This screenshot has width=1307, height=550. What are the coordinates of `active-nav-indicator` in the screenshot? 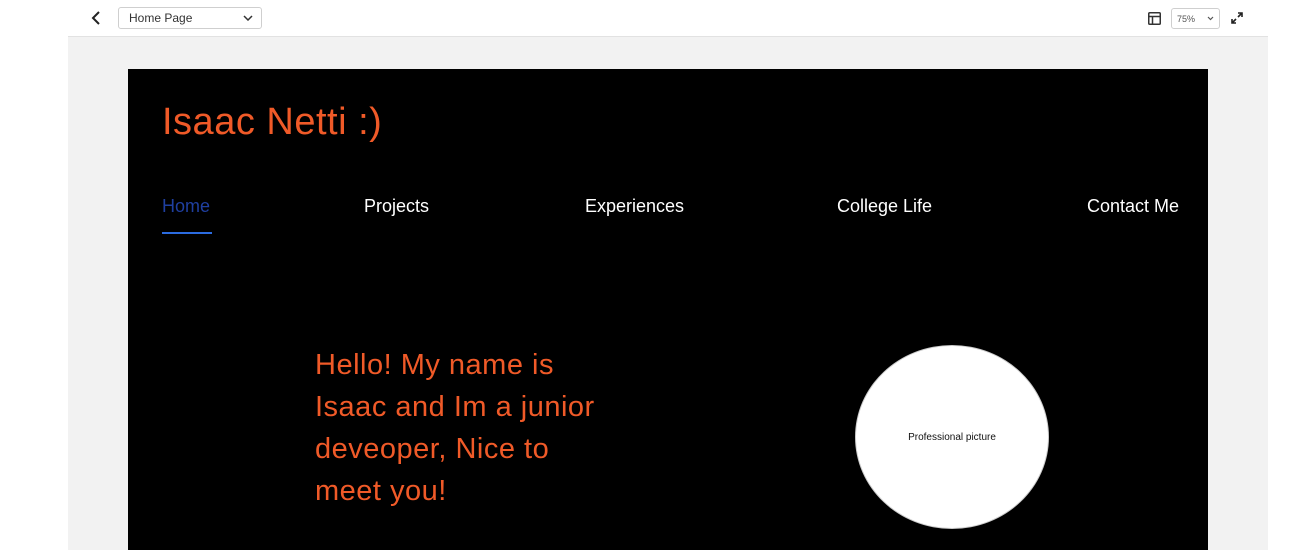 It's located at (187, 233).